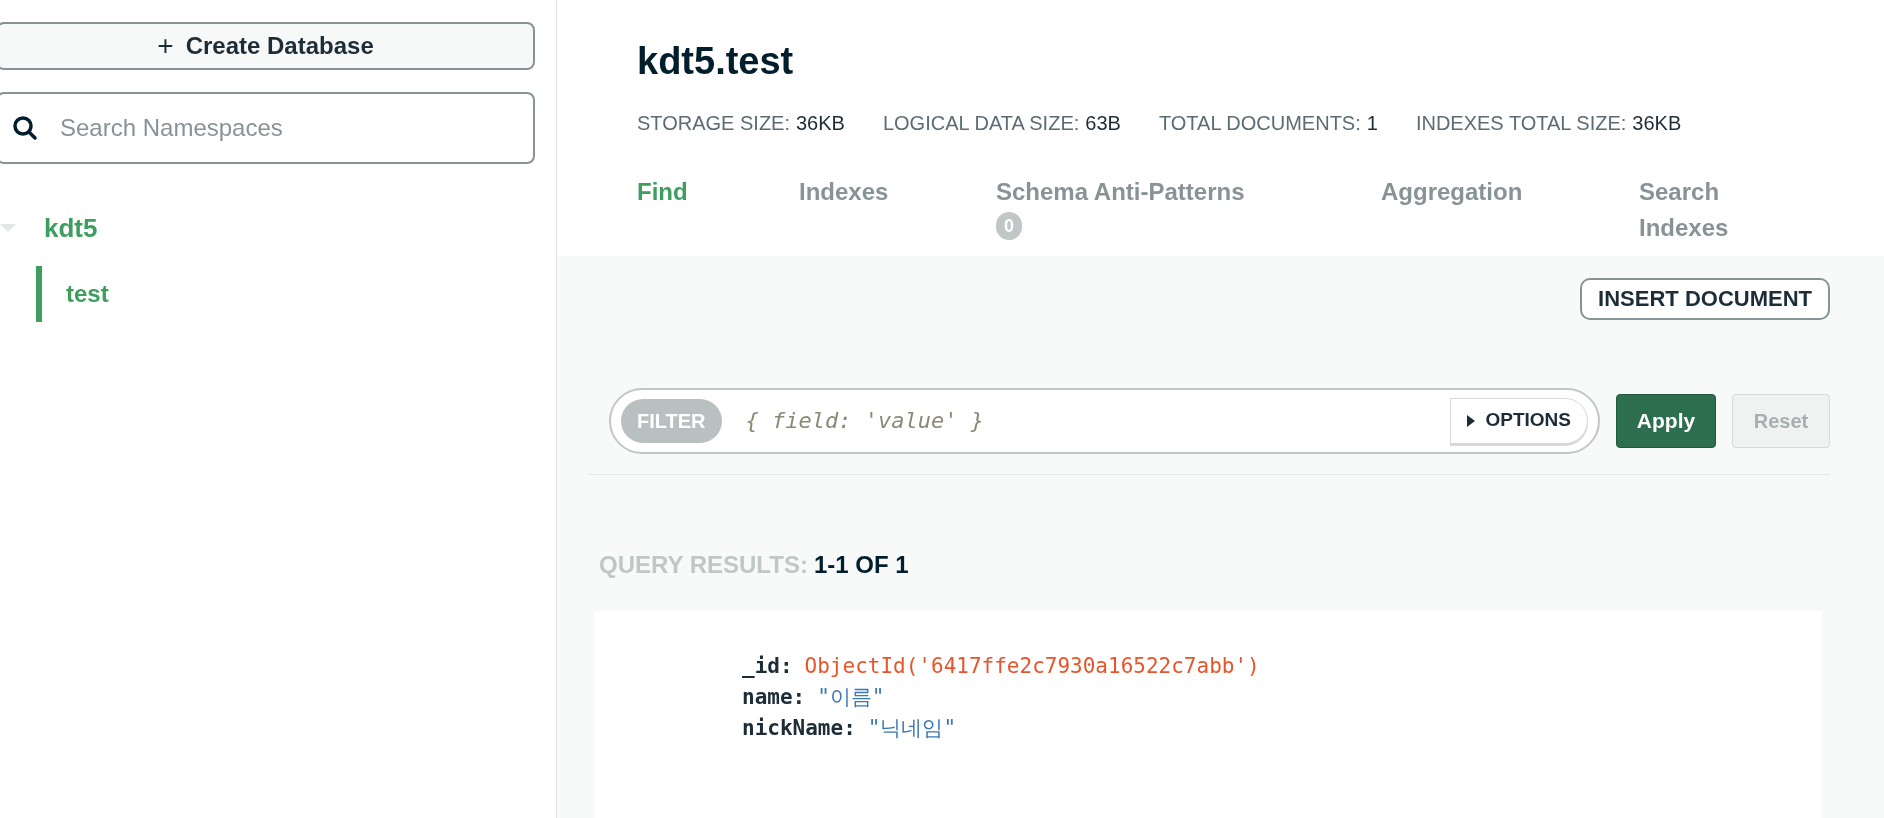 This screenshot has width=1884, height=818. What do you see at coordinates (912, 728) in the screenshot?
I see `field-value: "닉네임"` at bounding box center [912, 728].